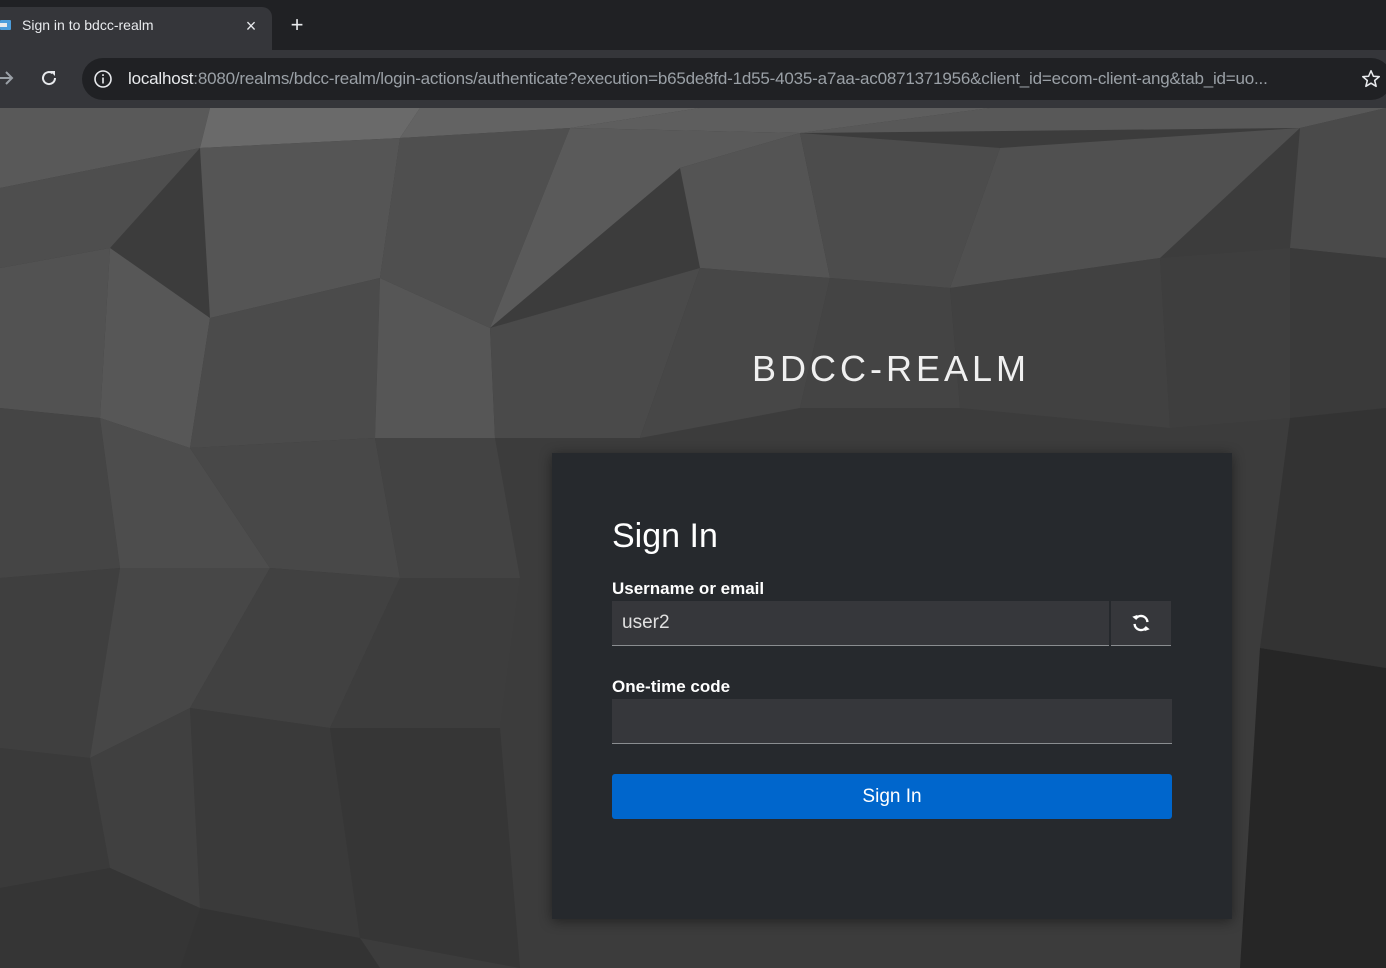 The width and height of the screenshot is (1386, 968). I want to click on restart-login-button, so click(1141, 623).